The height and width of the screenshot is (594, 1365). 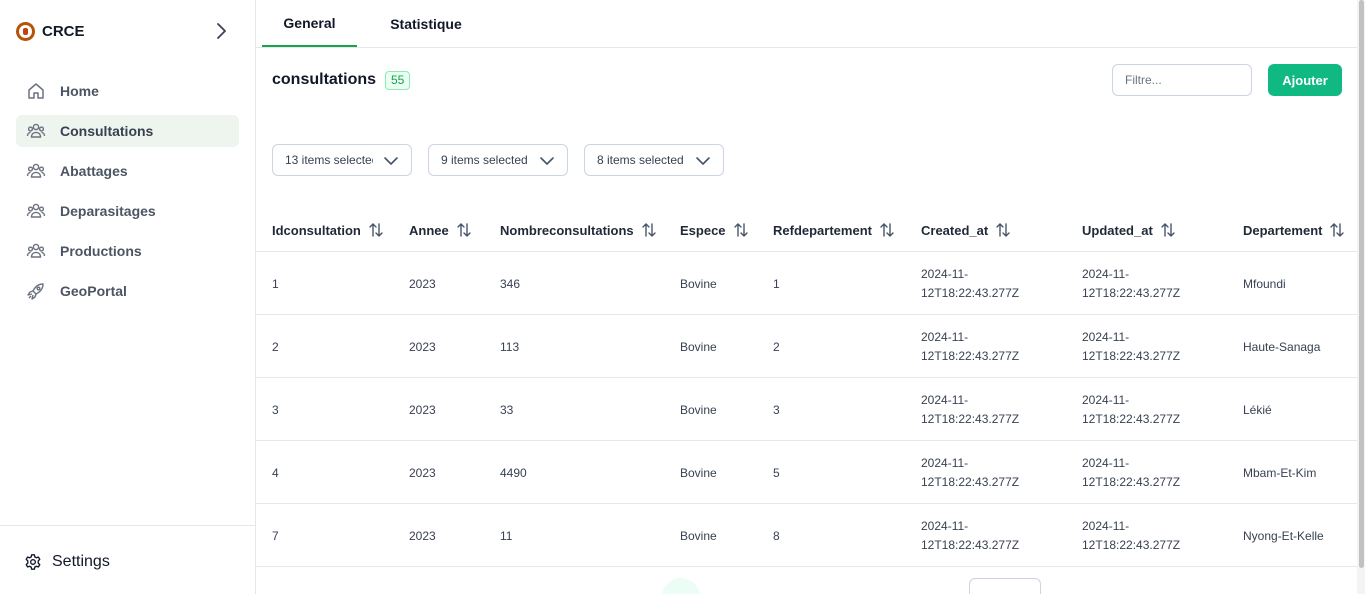 What do you see at coordinates (1005, 586) in the screenshot?
I see `rows-per-page-dropdown` at bounding box center [1005, 586].